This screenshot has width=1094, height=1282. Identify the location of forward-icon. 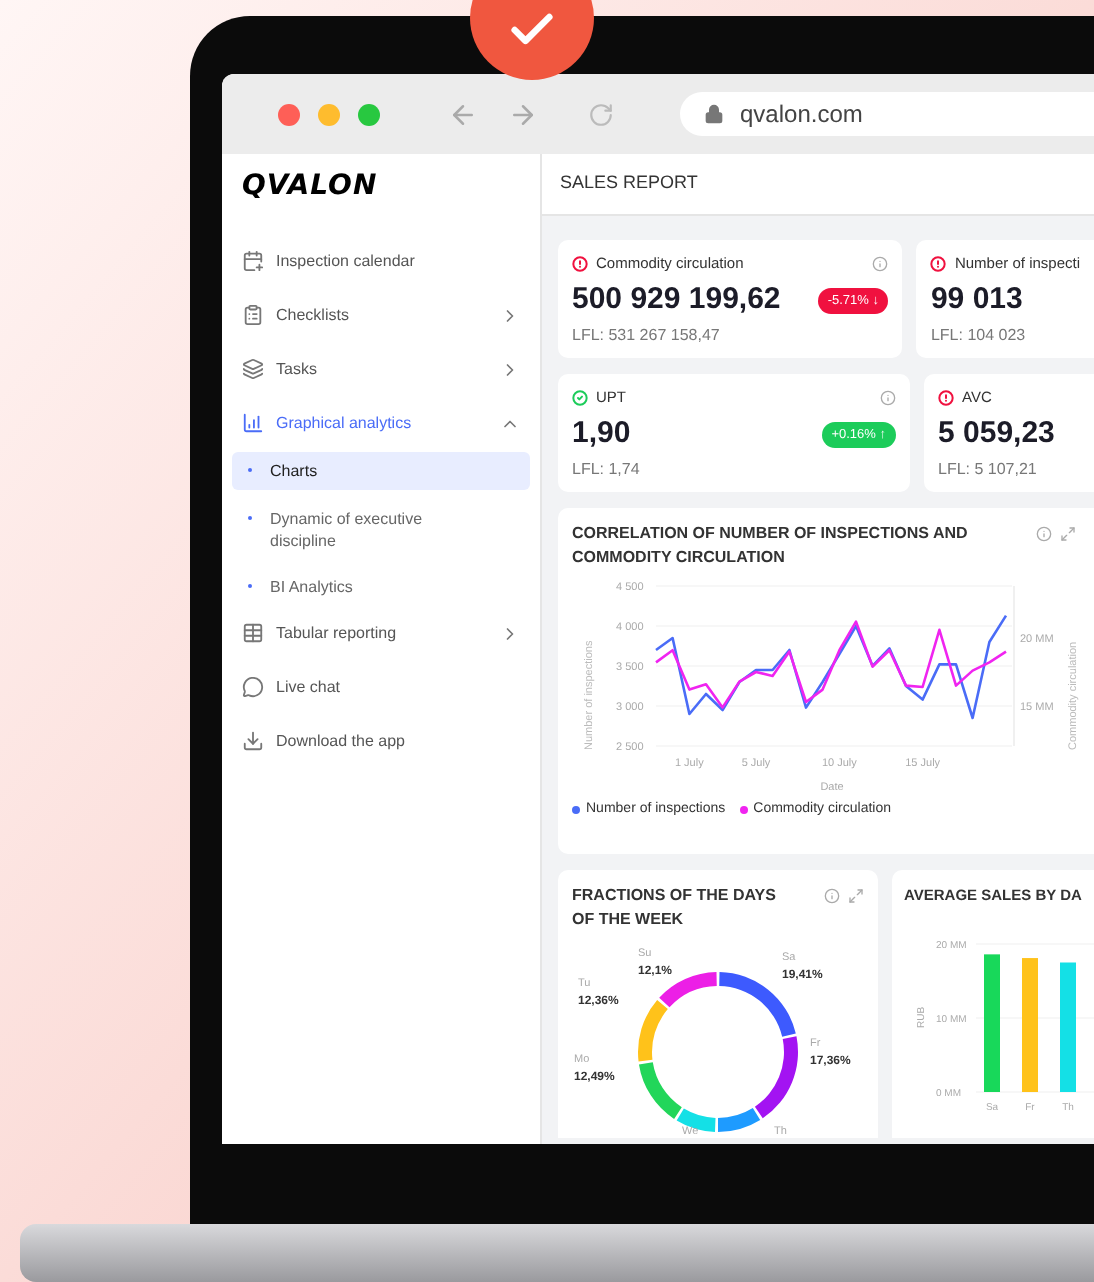
(523, 114).